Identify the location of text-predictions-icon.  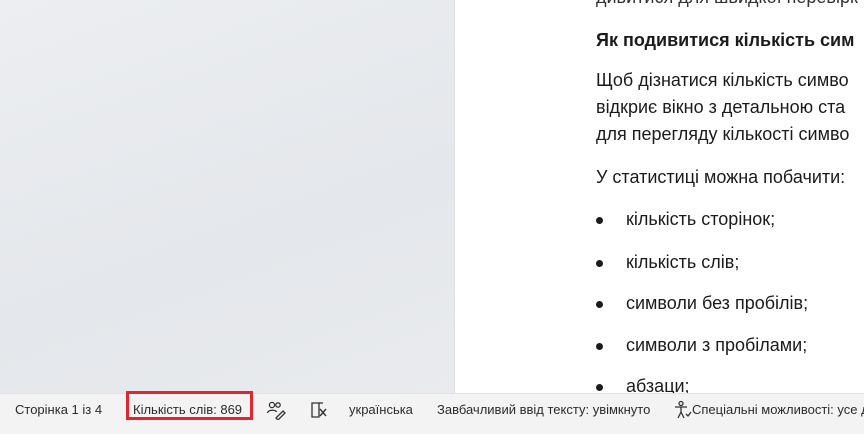
(319, 410).